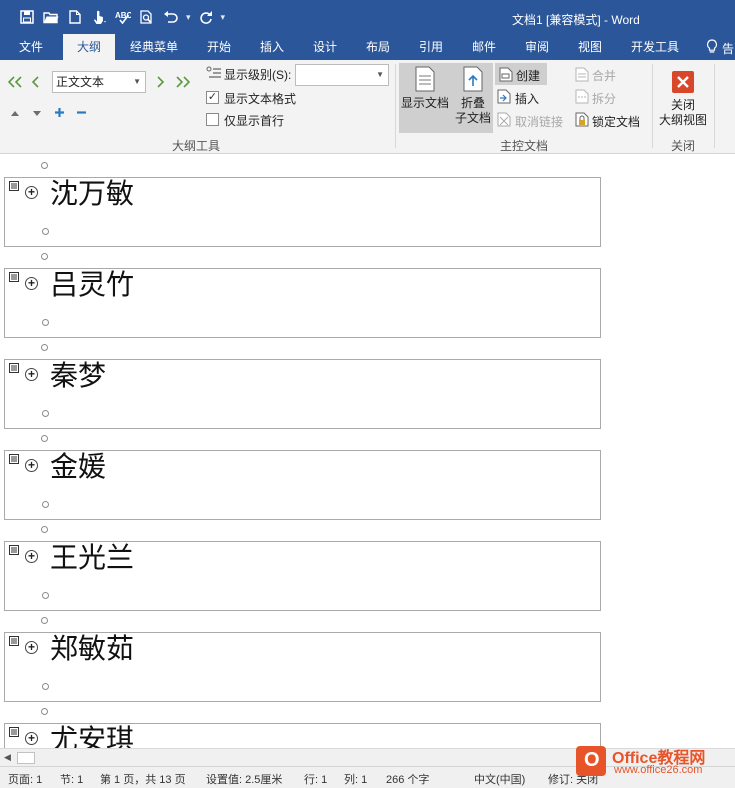  What do you see at coordinates (528, 75) in the screenshot?
I see `create-button: 创建` at bounding box center [528, 75].